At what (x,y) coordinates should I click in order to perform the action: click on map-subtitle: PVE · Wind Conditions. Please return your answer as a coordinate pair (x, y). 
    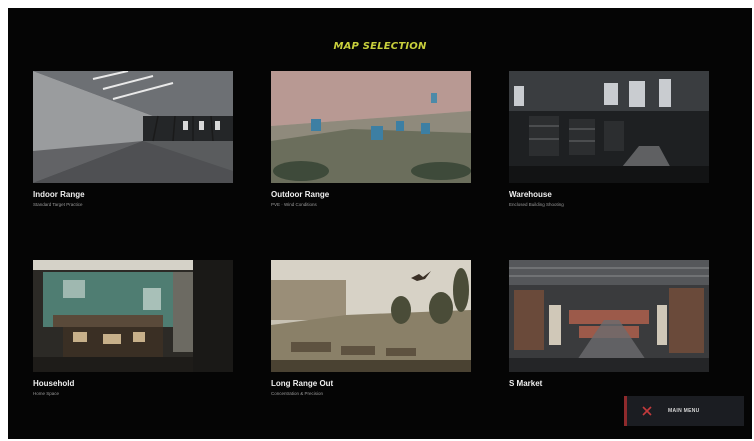
    Looking at the image, I should click on (294, 204).